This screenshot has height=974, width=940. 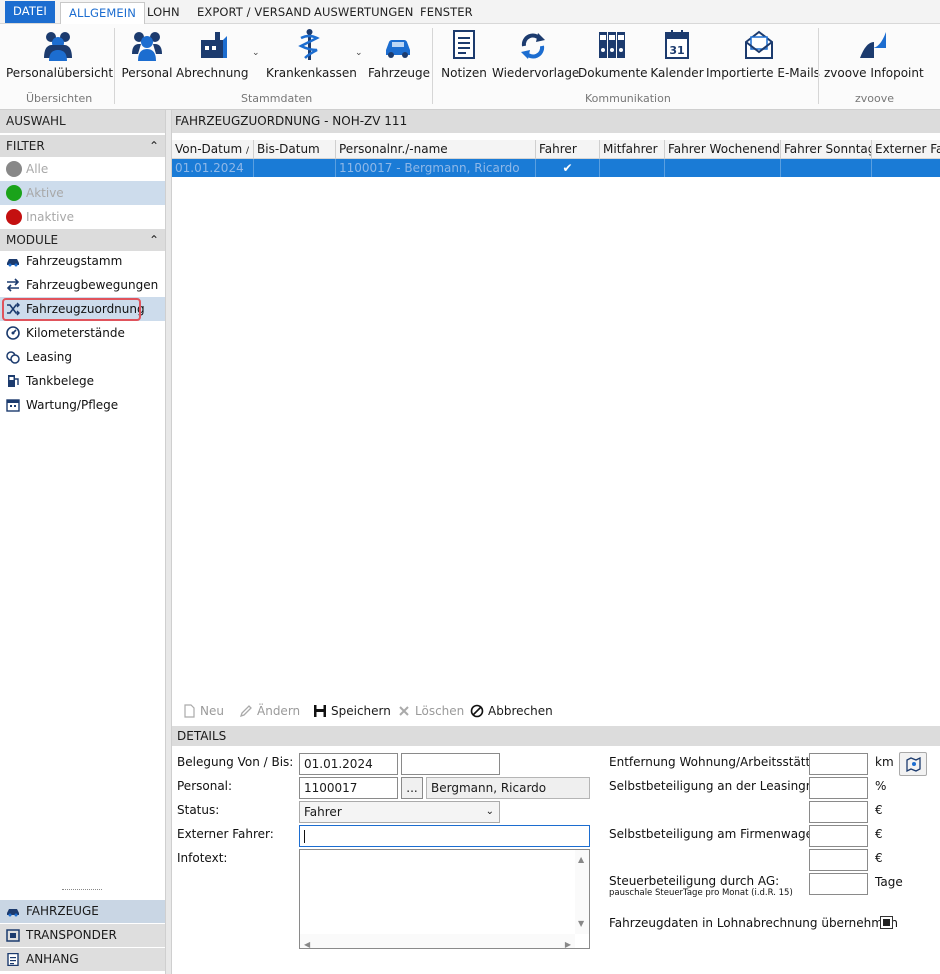 I want to click on steuer-tage-field, so click(x=838, y=884).